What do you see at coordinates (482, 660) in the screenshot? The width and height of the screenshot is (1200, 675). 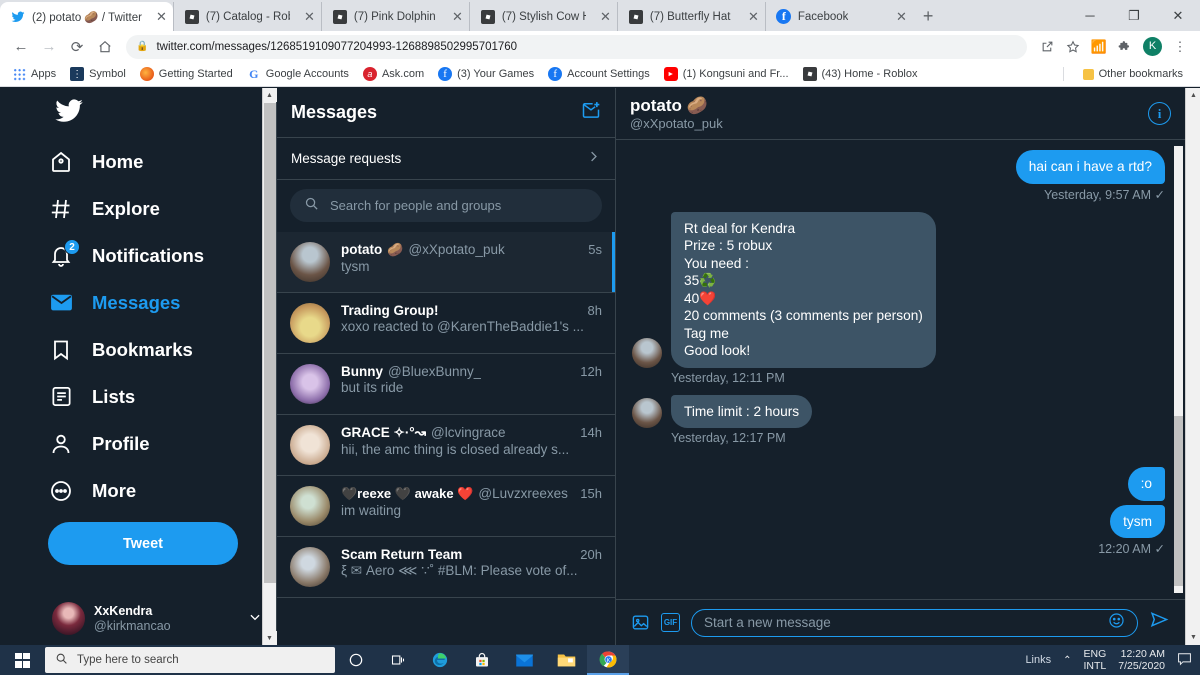 I see `microsoft-store-icon` at bounding box center [482, 660].